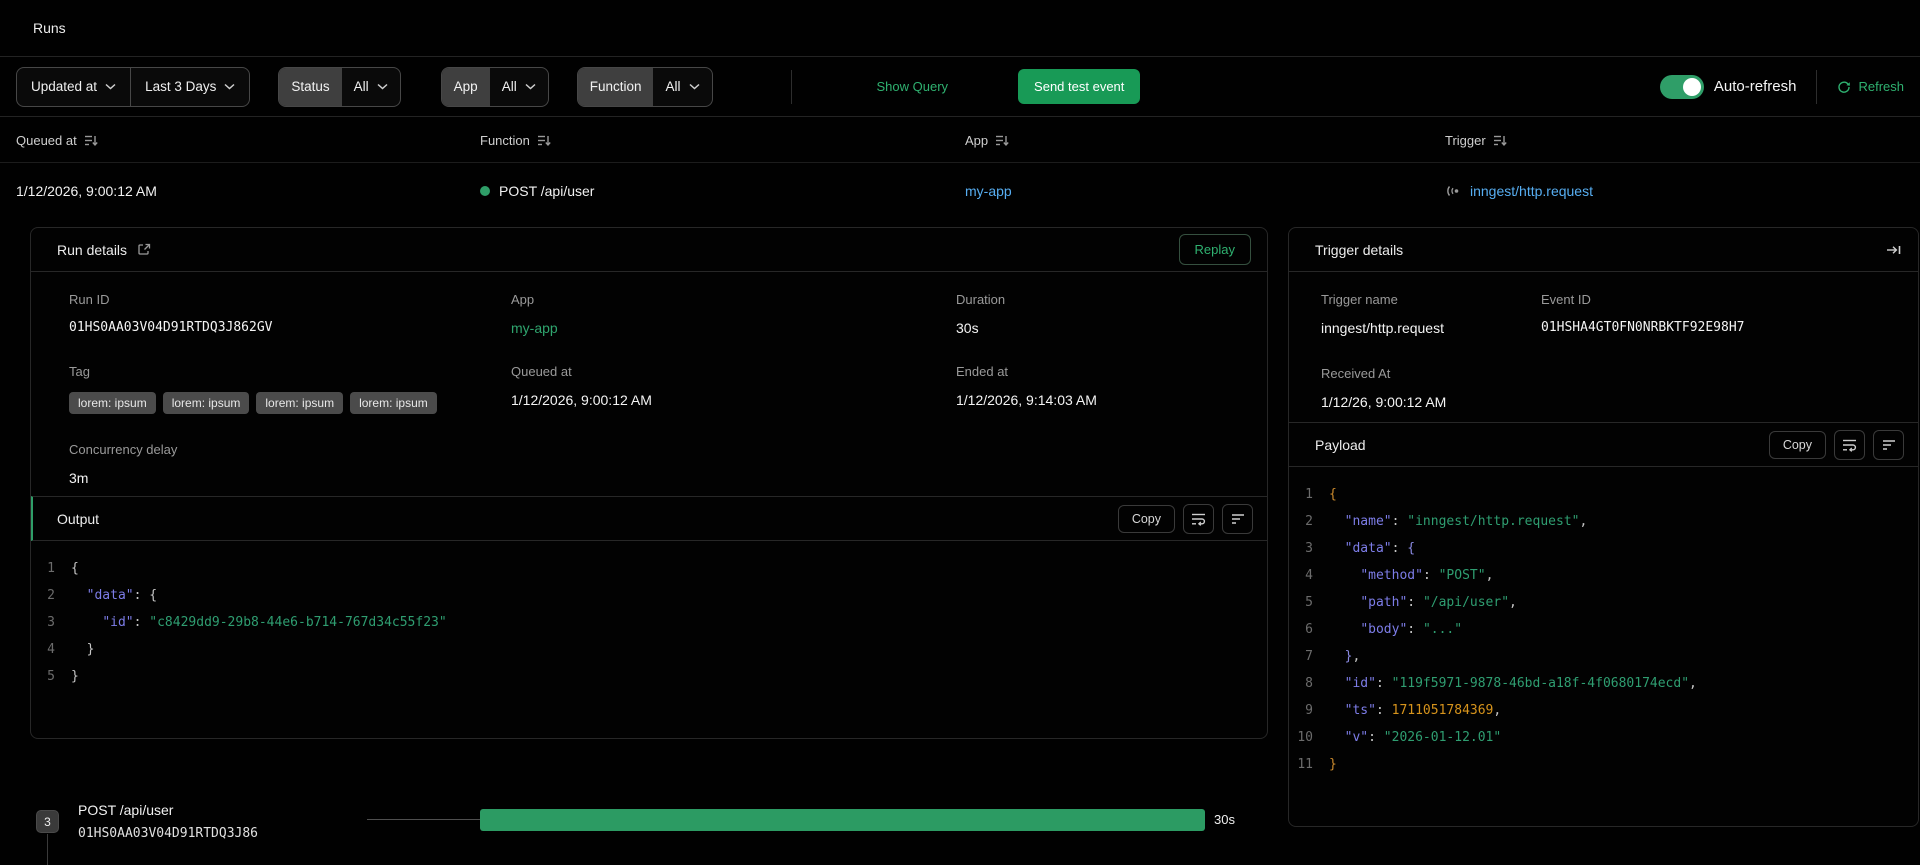 This screenshot has height=865, width=1920. Describe the element at coordinates (1384, 402) in the screenshot. I see `received-at-value: 1/12/26, 9:00:12 AM` at that location.